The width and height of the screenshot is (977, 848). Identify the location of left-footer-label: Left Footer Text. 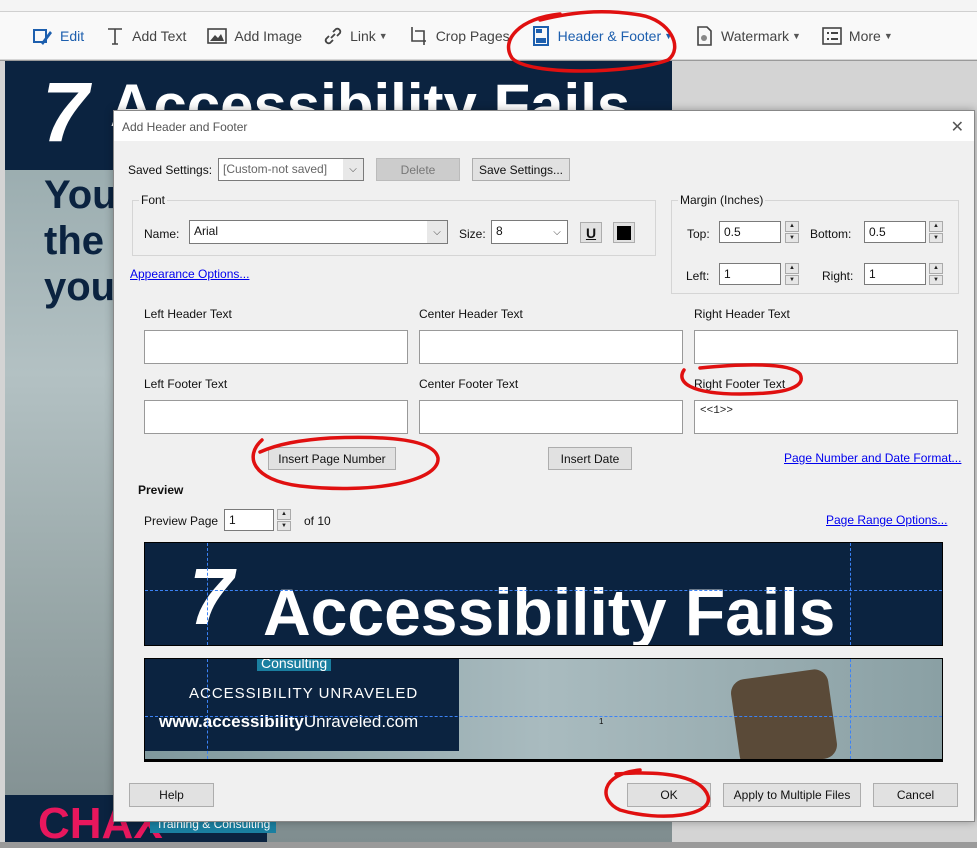
(186, 384).